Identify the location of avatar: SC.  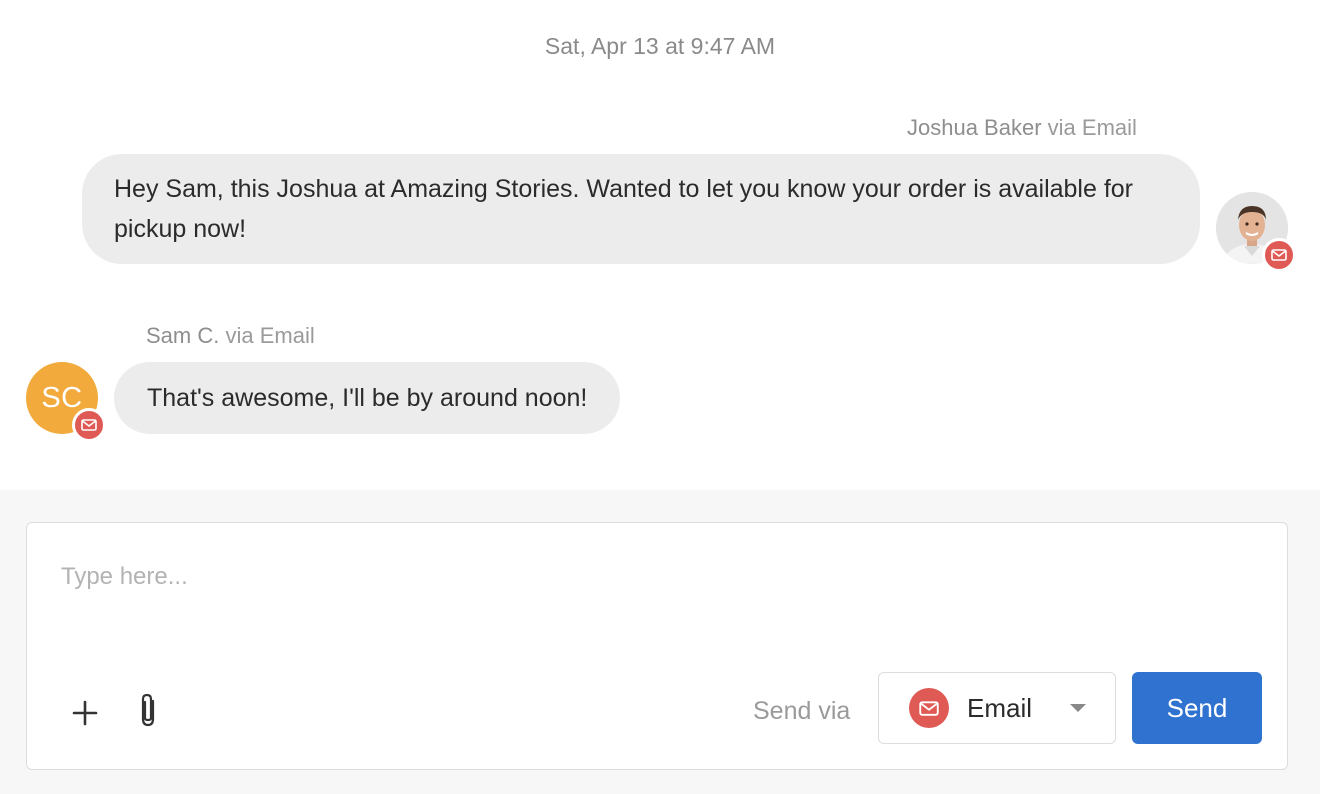
(66, 402).